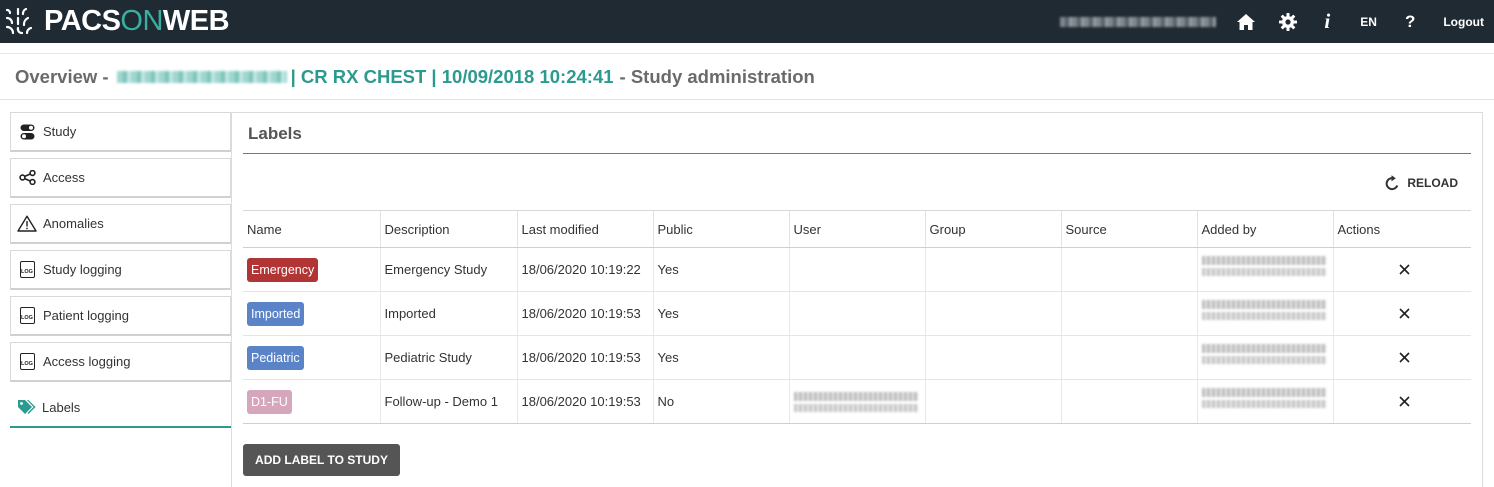 This screenshot has height=487, width=1494. I want to click on title-prefix: Overview -, so click(62, 76).